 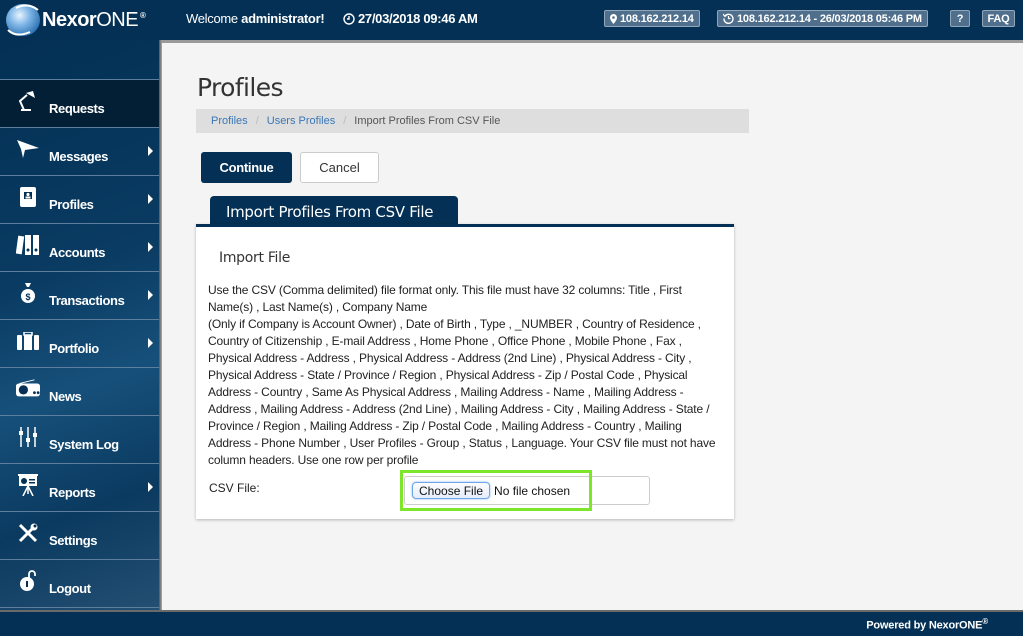 What do you see at coordinates (143, 15) in the screenshot?
I see `registered-mark: ®` at bounding box center [143, 15].